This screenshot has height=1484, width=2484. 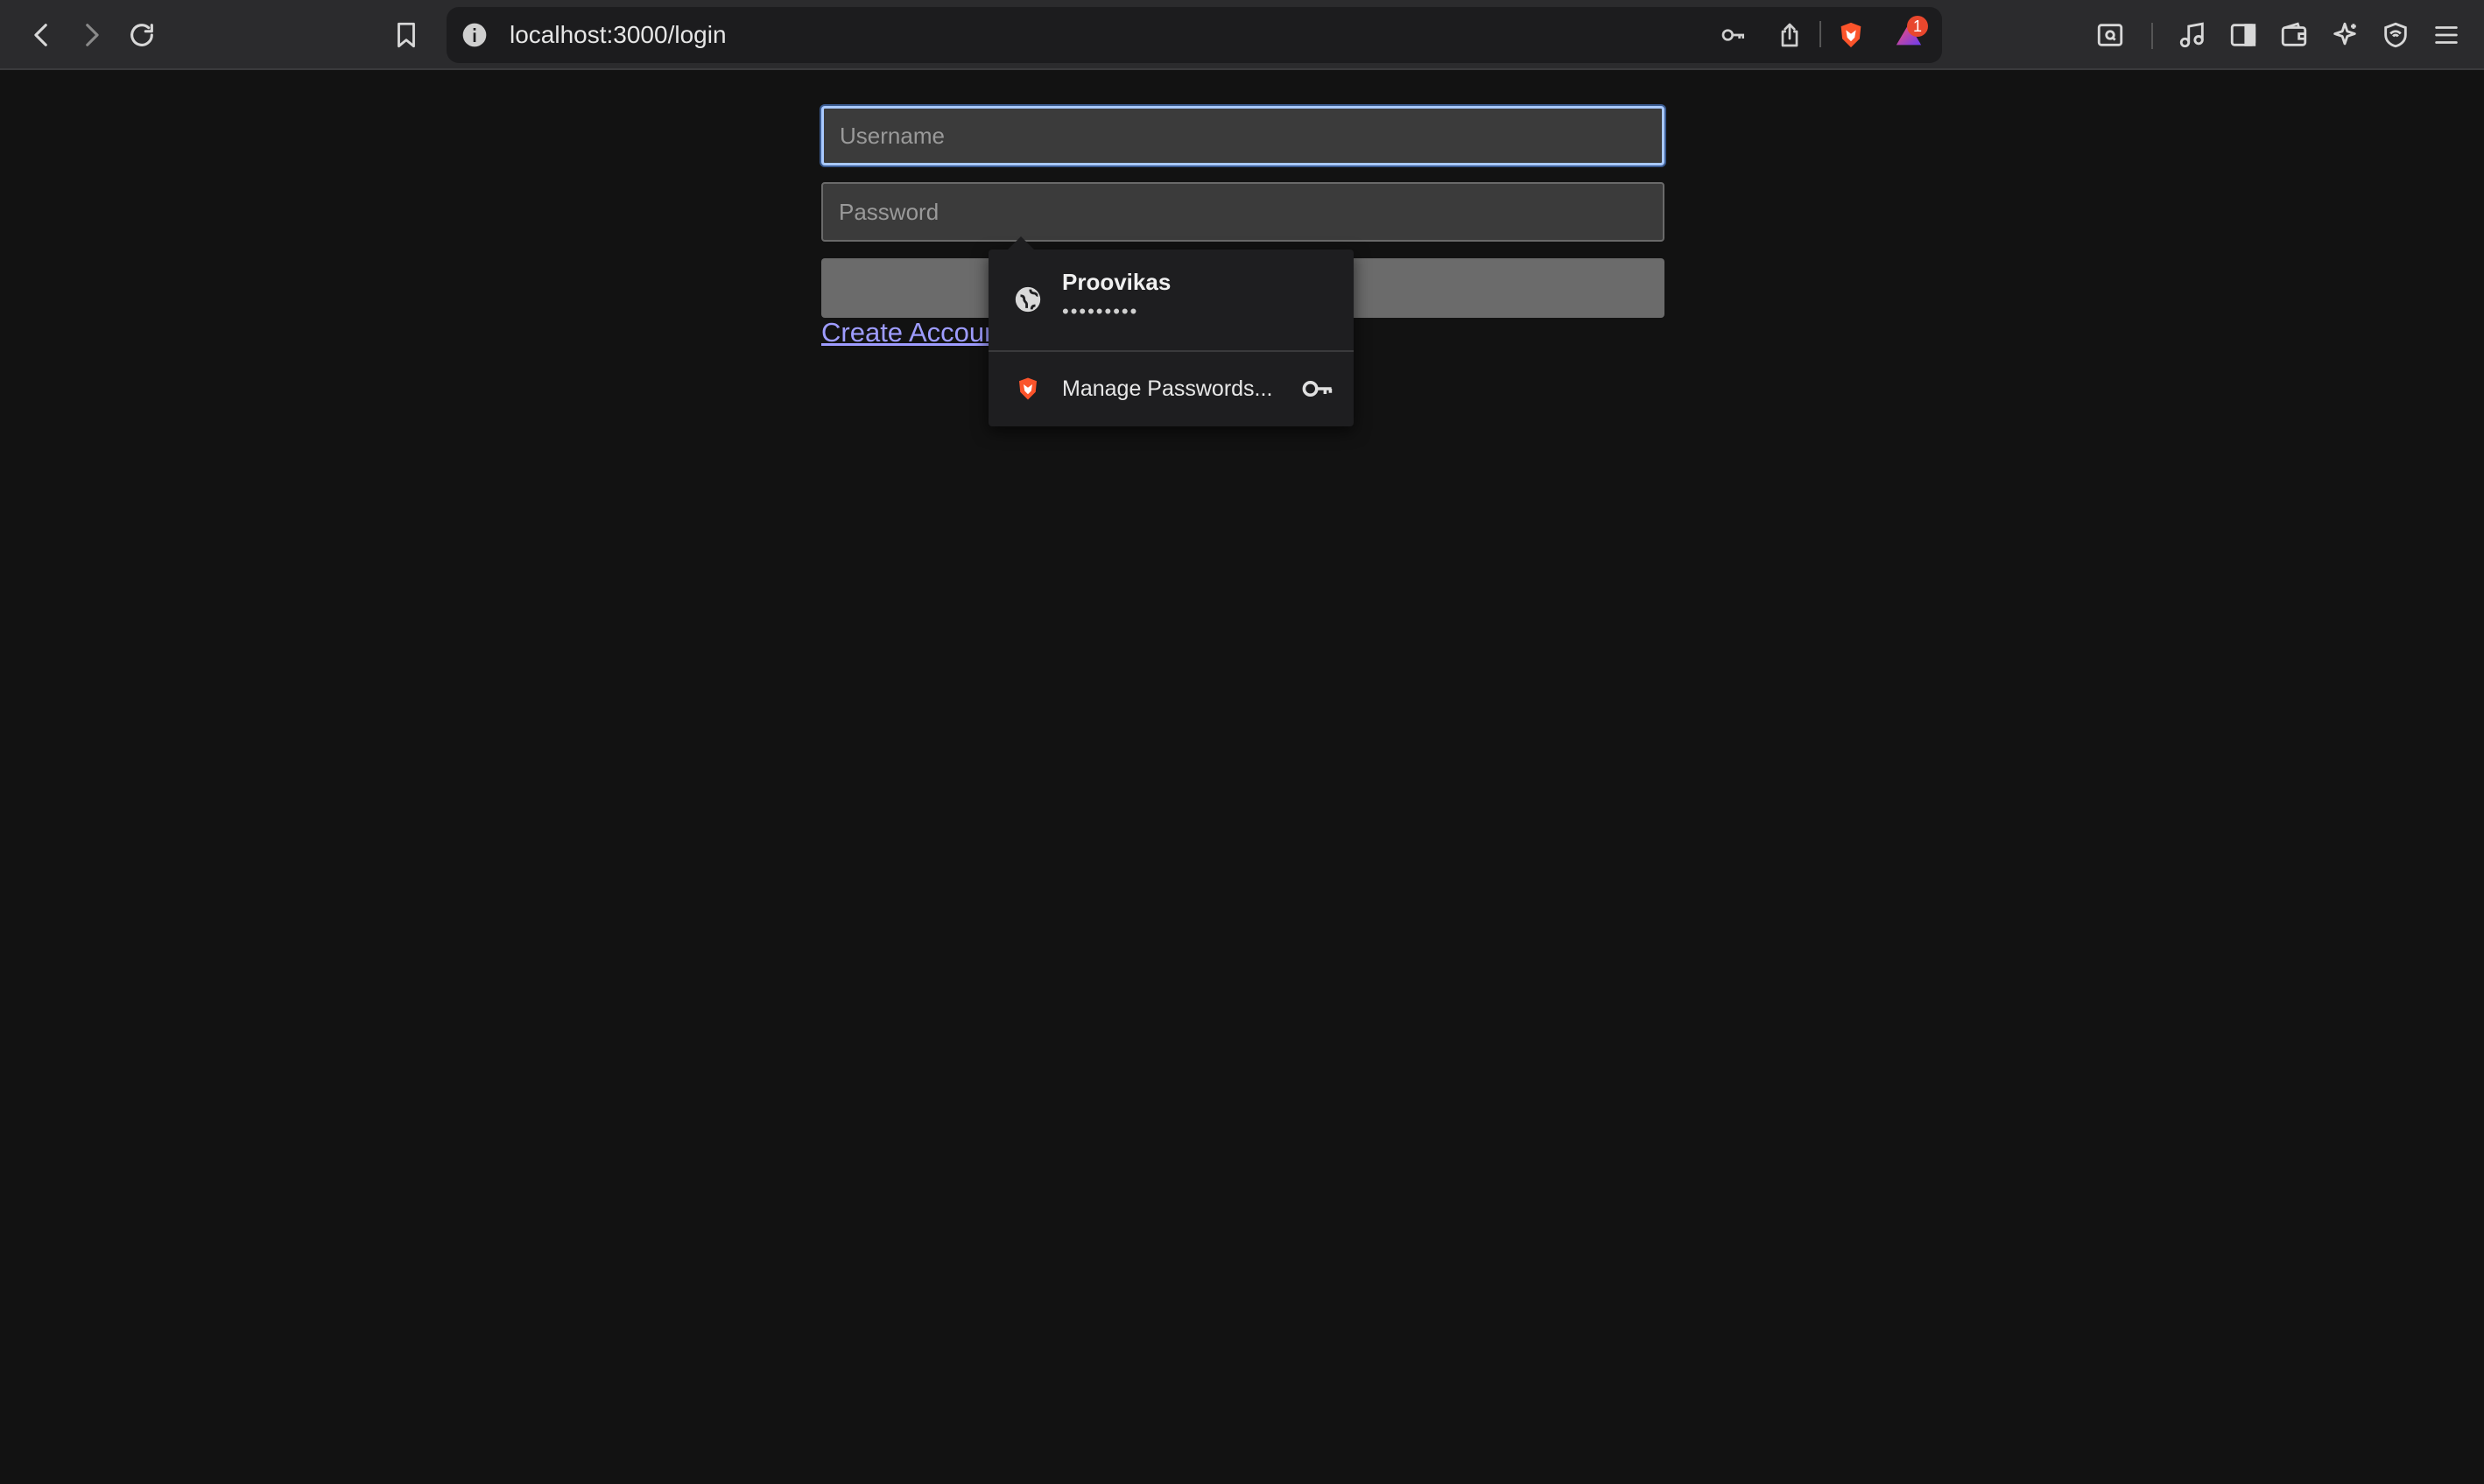 I want to click on browser-toolbar: localhost:3000/login 1, so click(x=1242, y=35).